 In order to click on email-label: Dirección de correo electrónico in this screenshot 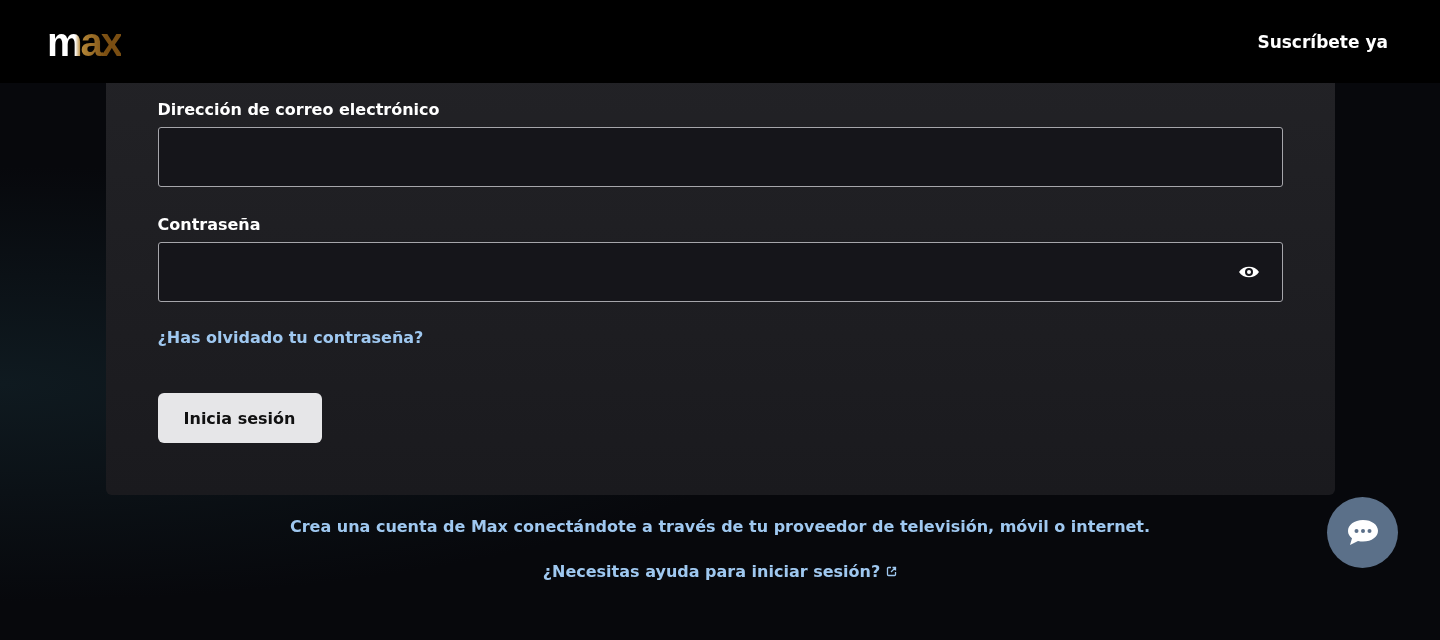, I will do `click(298, 109)`.